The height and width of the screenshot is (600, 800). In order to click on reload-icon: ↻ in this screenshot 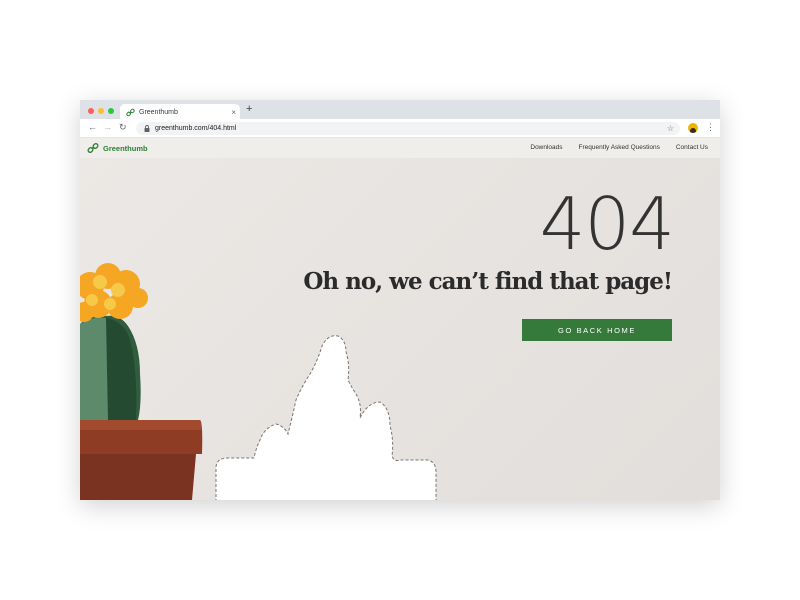, I will do `click(123, 127)`.